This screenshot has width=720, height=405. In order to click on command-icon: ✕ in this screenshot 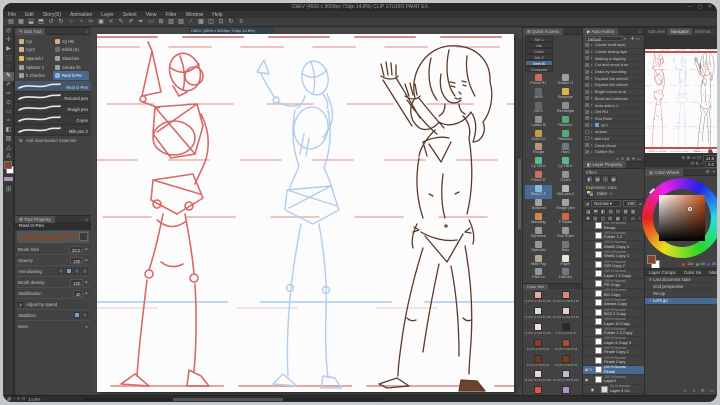, I will do `click(111, 22)`.